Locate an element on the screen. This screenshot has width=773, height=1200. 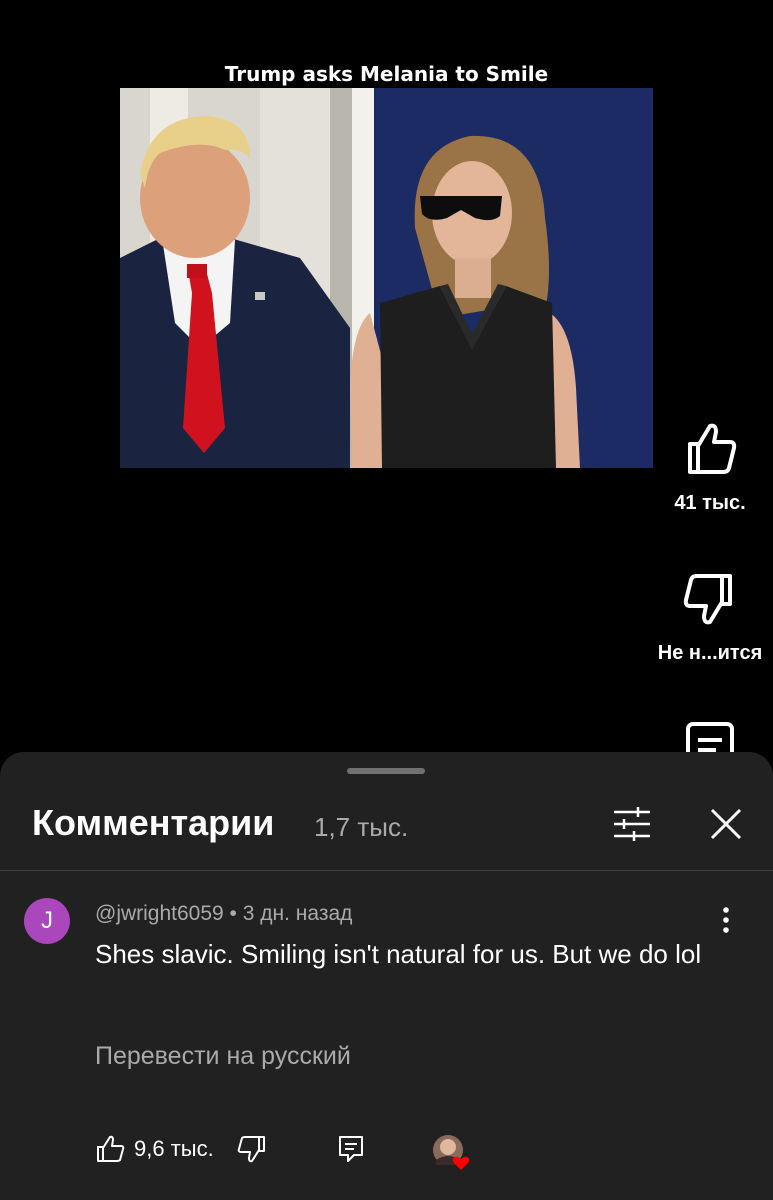
comment-like-count: 9,6 тыс. is located at coordinates (174, 1148).